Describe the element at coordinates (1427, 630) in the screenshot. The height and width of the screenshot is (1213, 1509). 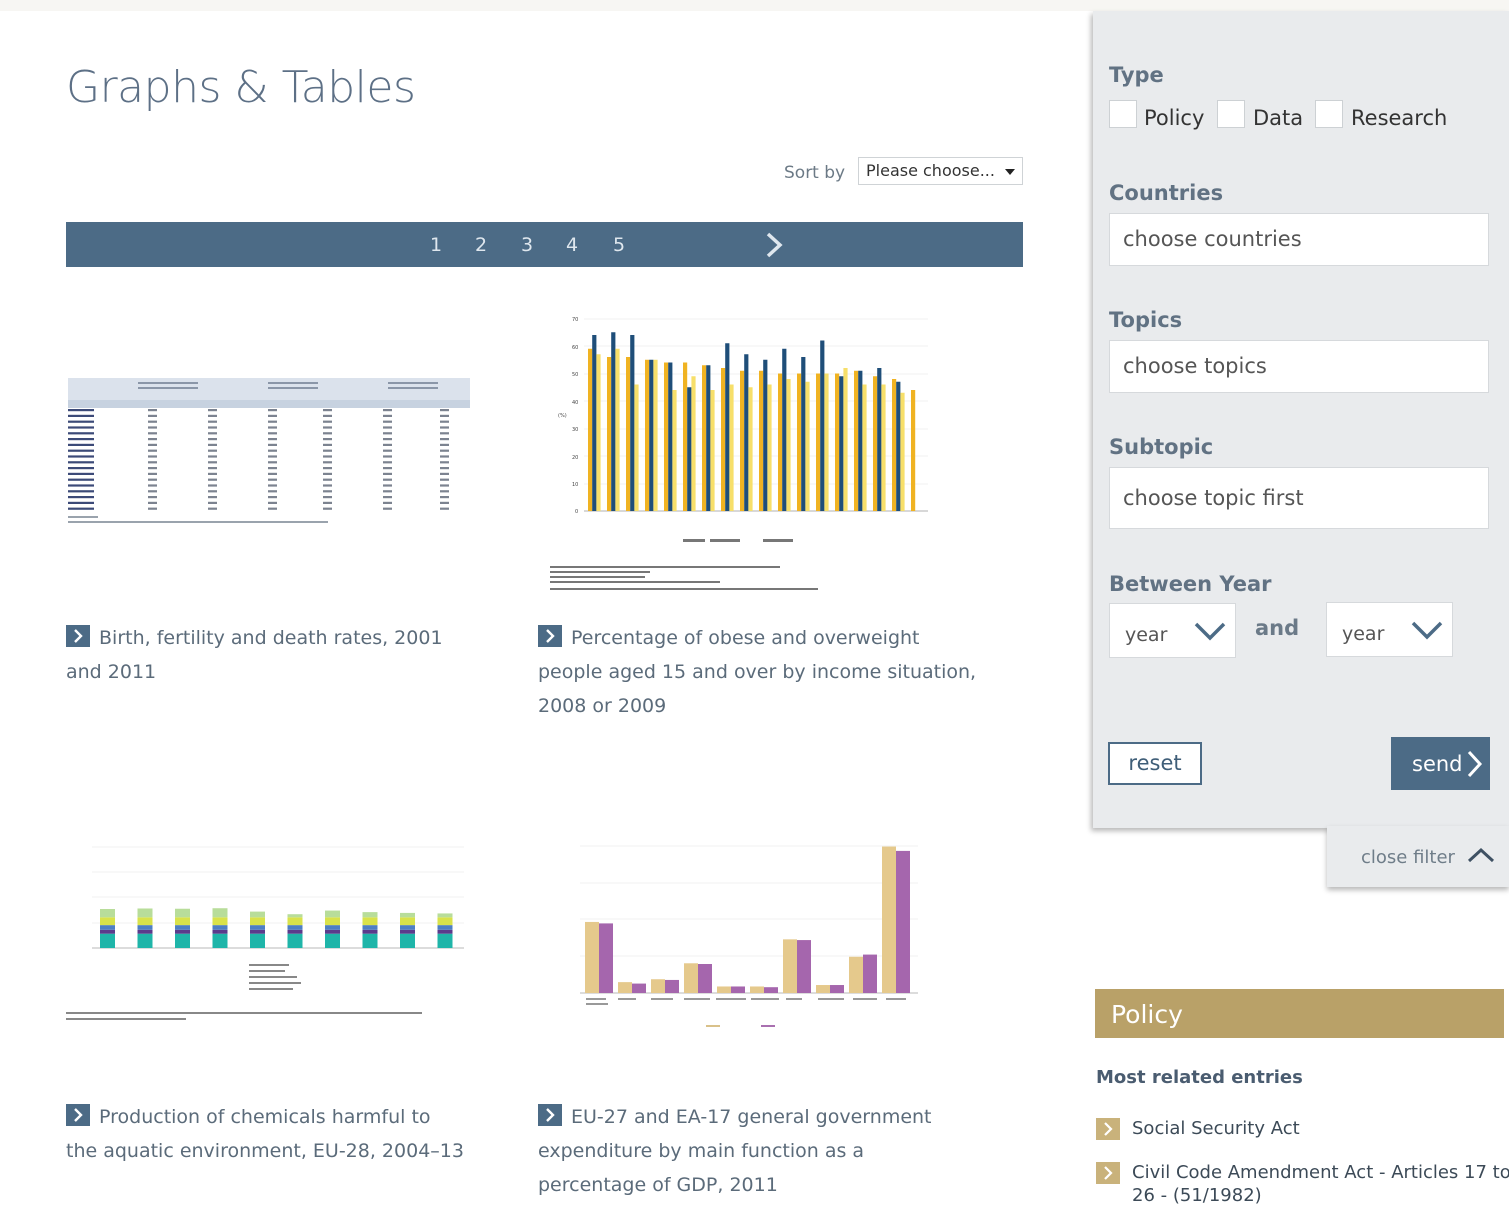
I see `chevron-down-icon` at that location.